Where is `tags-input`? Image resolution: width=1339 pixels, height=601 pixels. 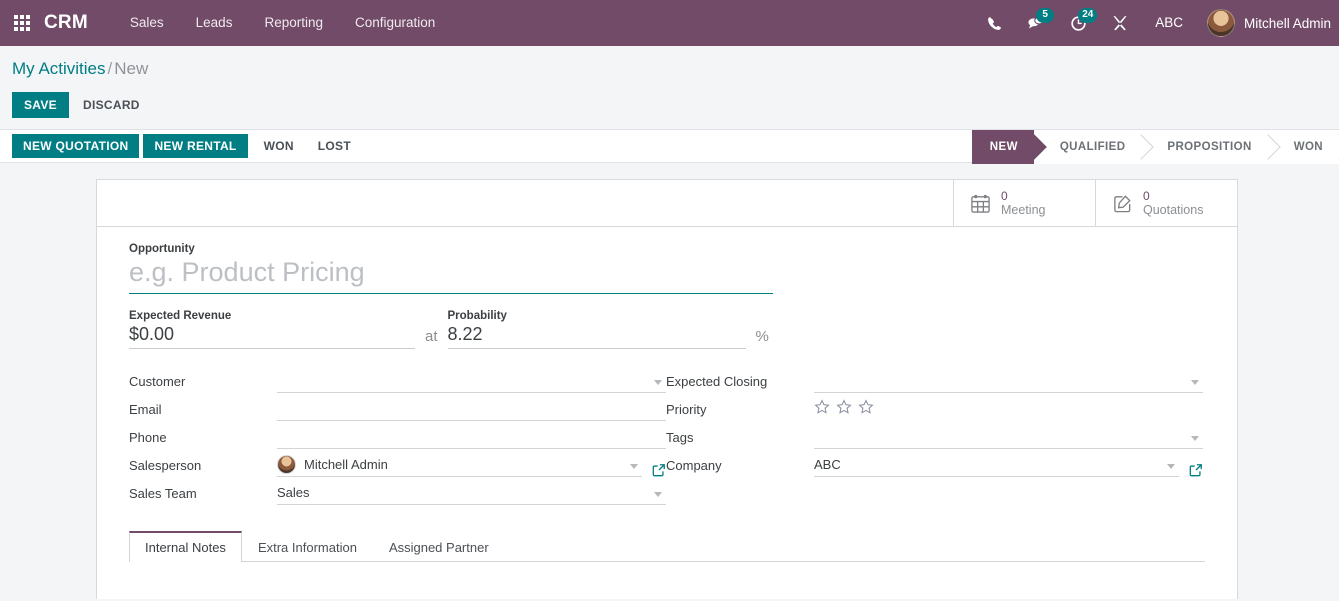 tags-input is located at coordinates (1008, 436).